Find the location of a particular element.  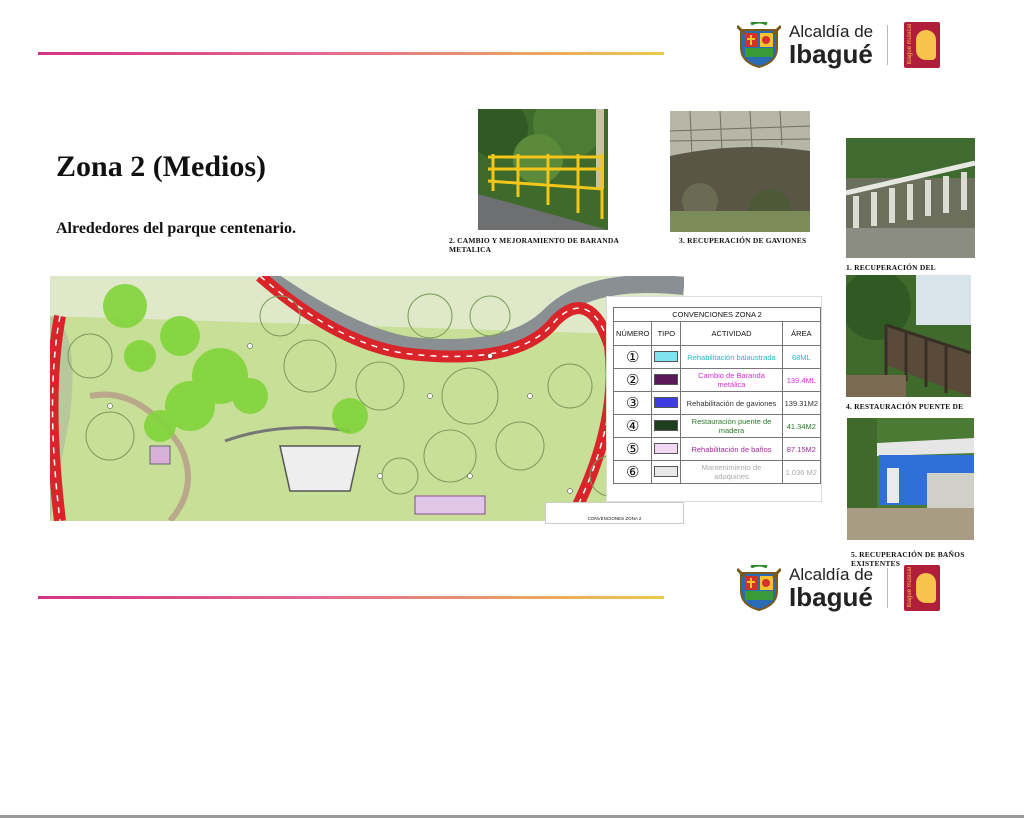

legend-header-area: ÁREA is located at coordinates (801, 333).